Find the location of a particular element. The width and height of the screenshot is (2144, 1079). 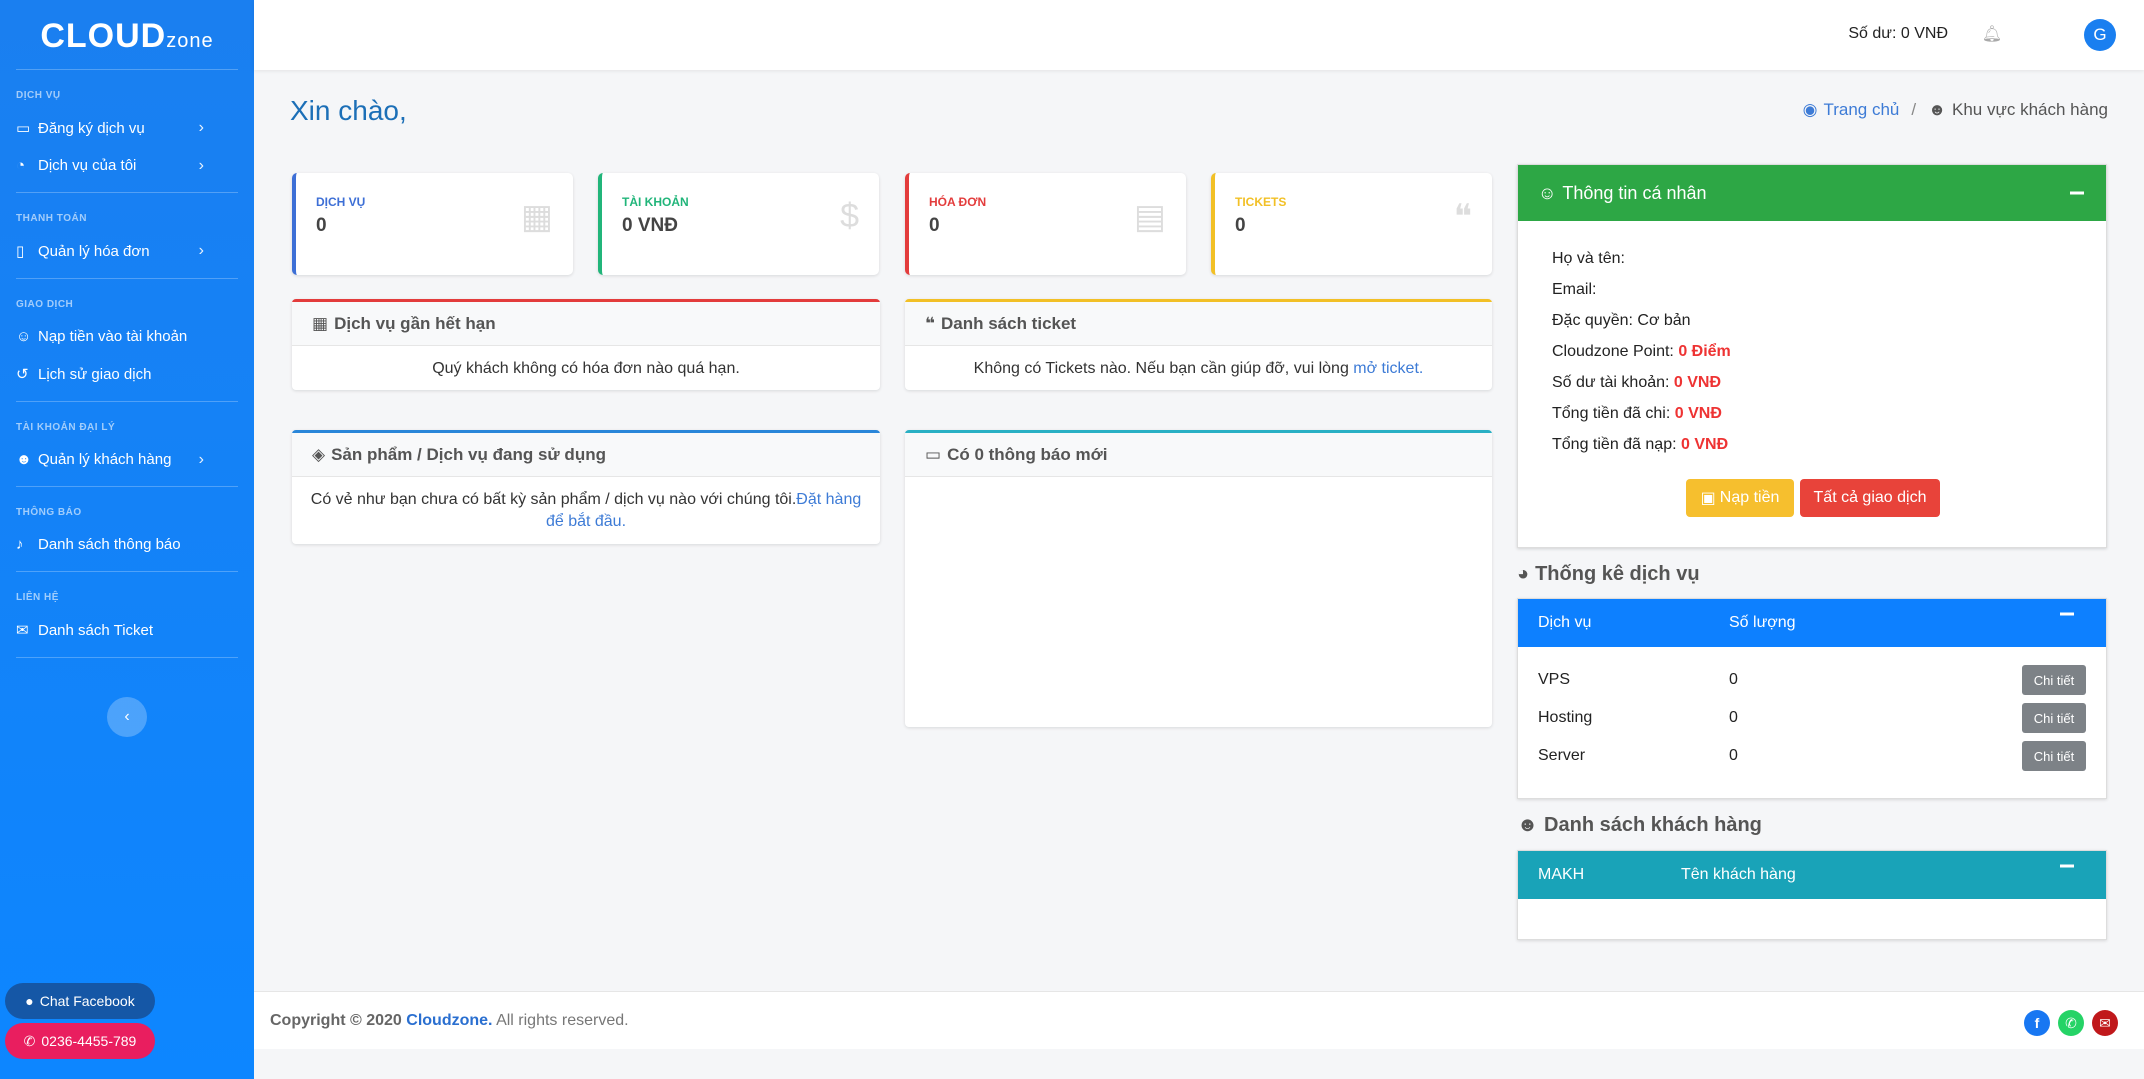

sidebar-item-label: Nạp tiền vào tài khoản is located at coordinates (113, 336).